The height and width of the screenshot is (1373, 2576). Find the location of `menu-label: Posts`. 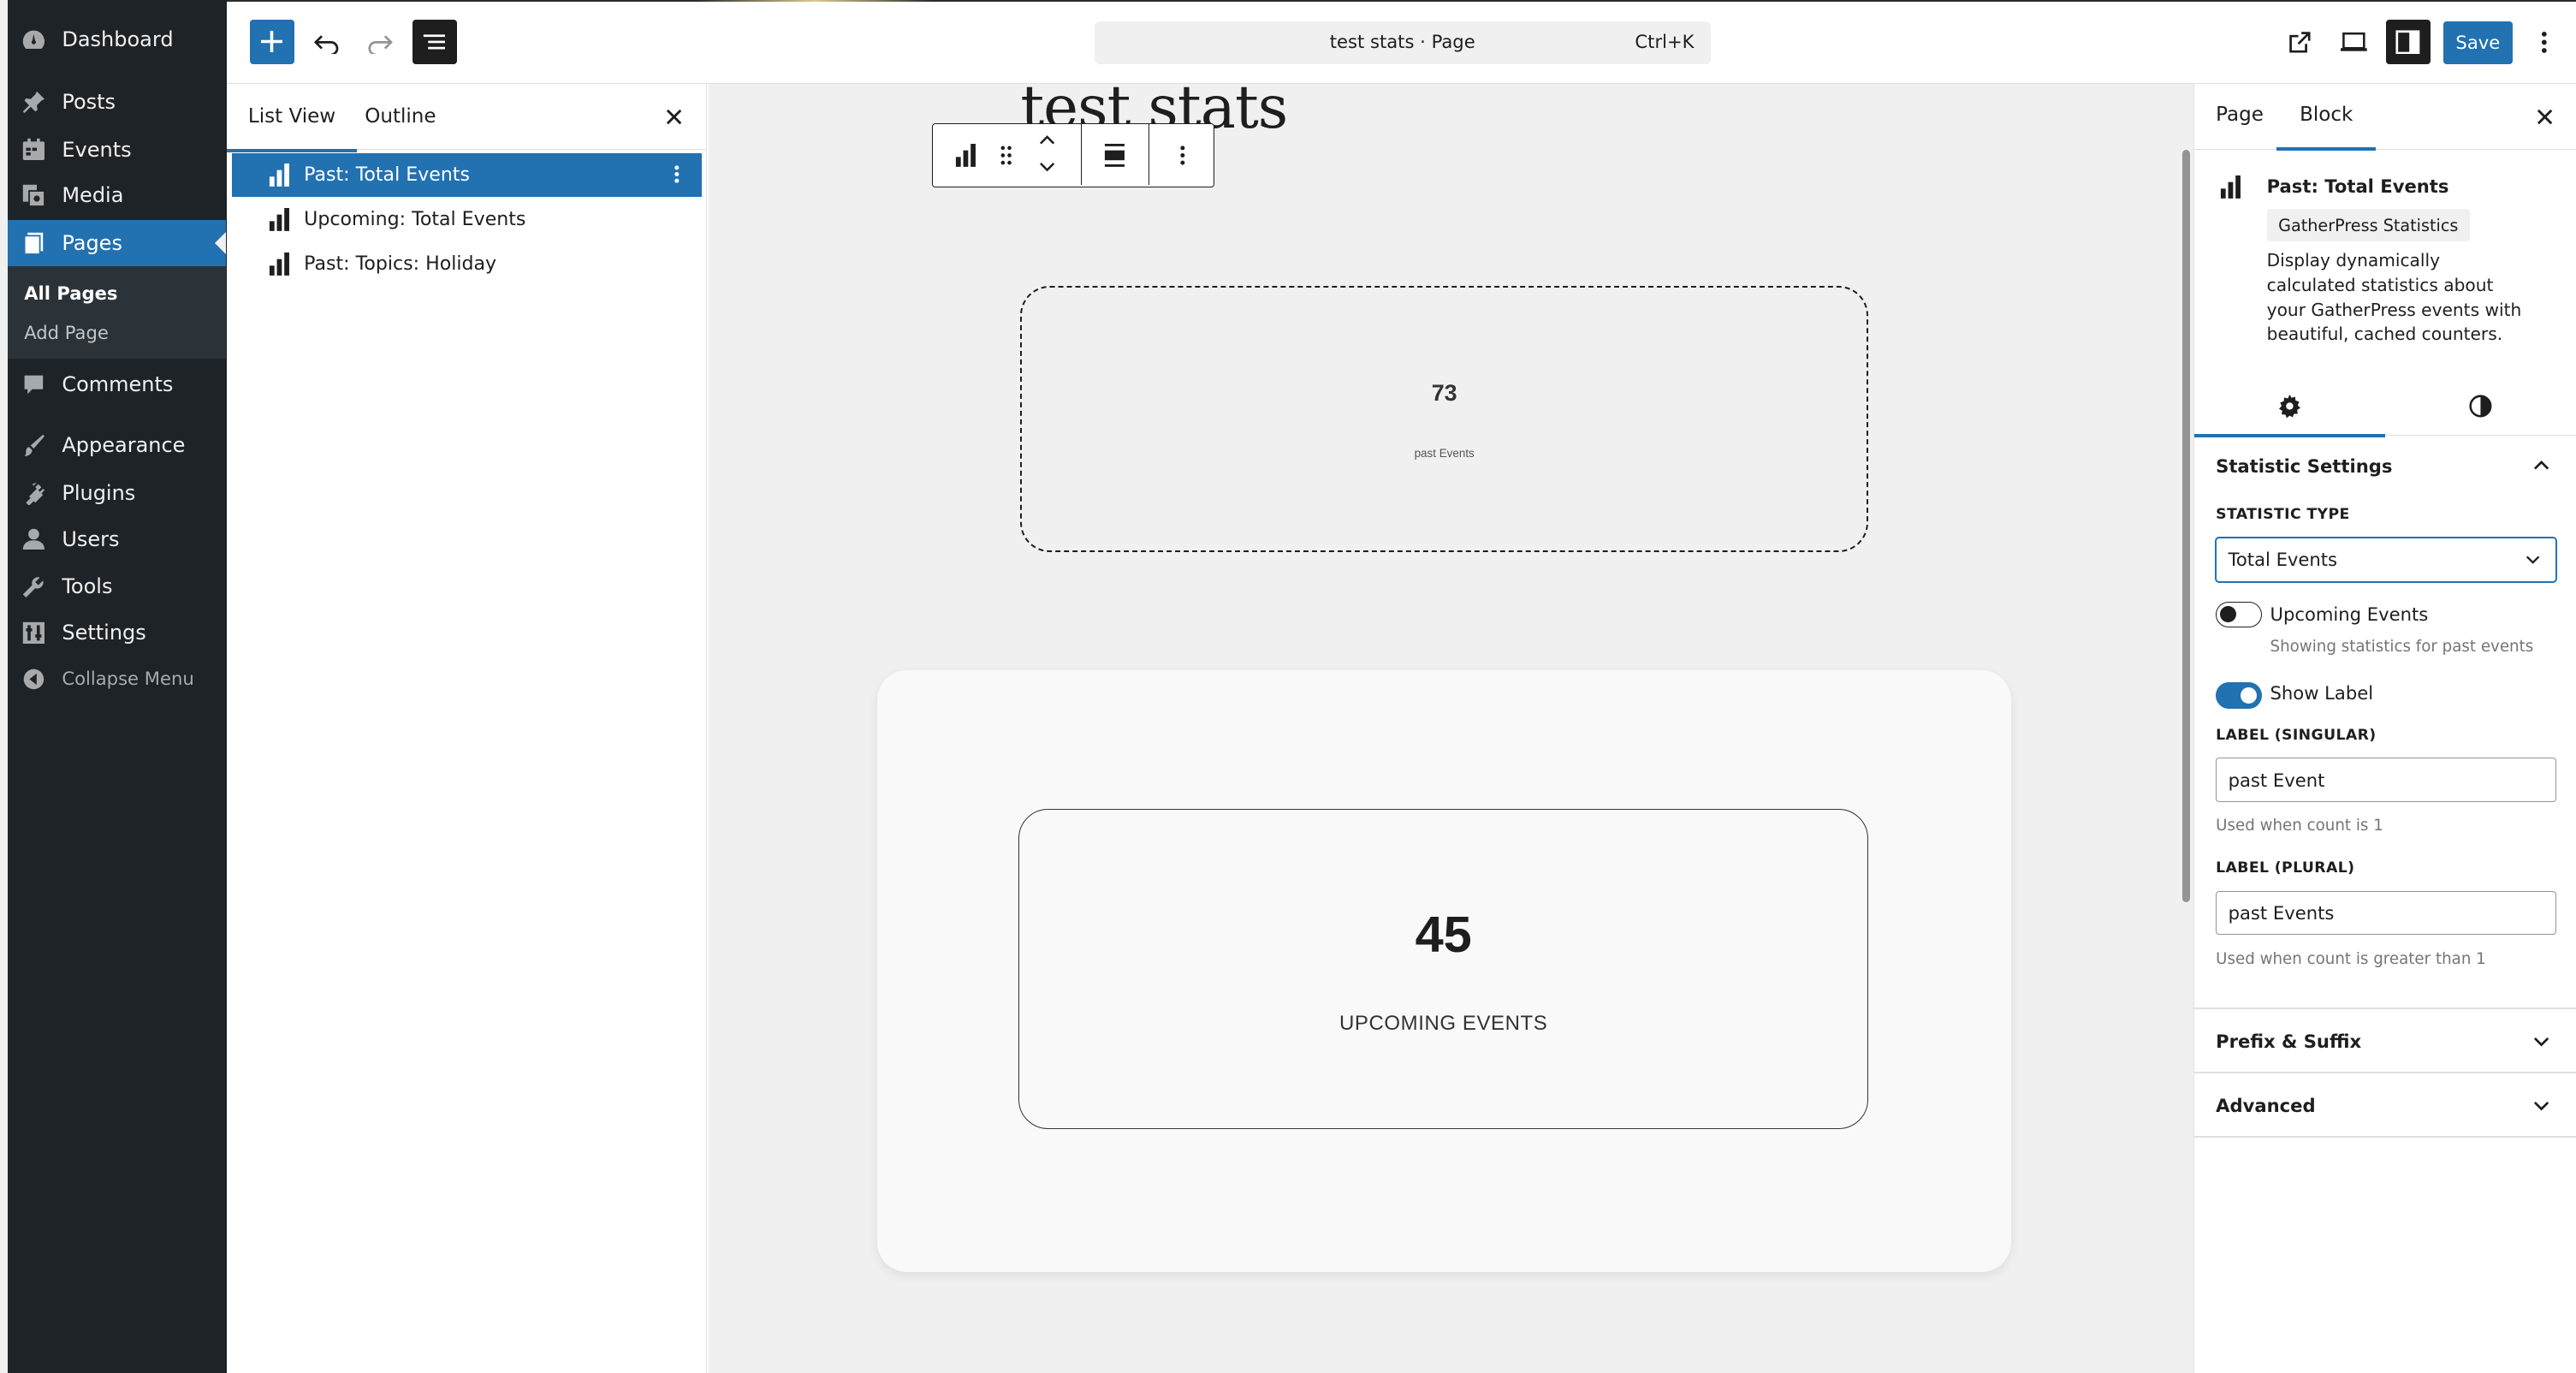

menu-label: Posts is located at coordinates (89, 102).